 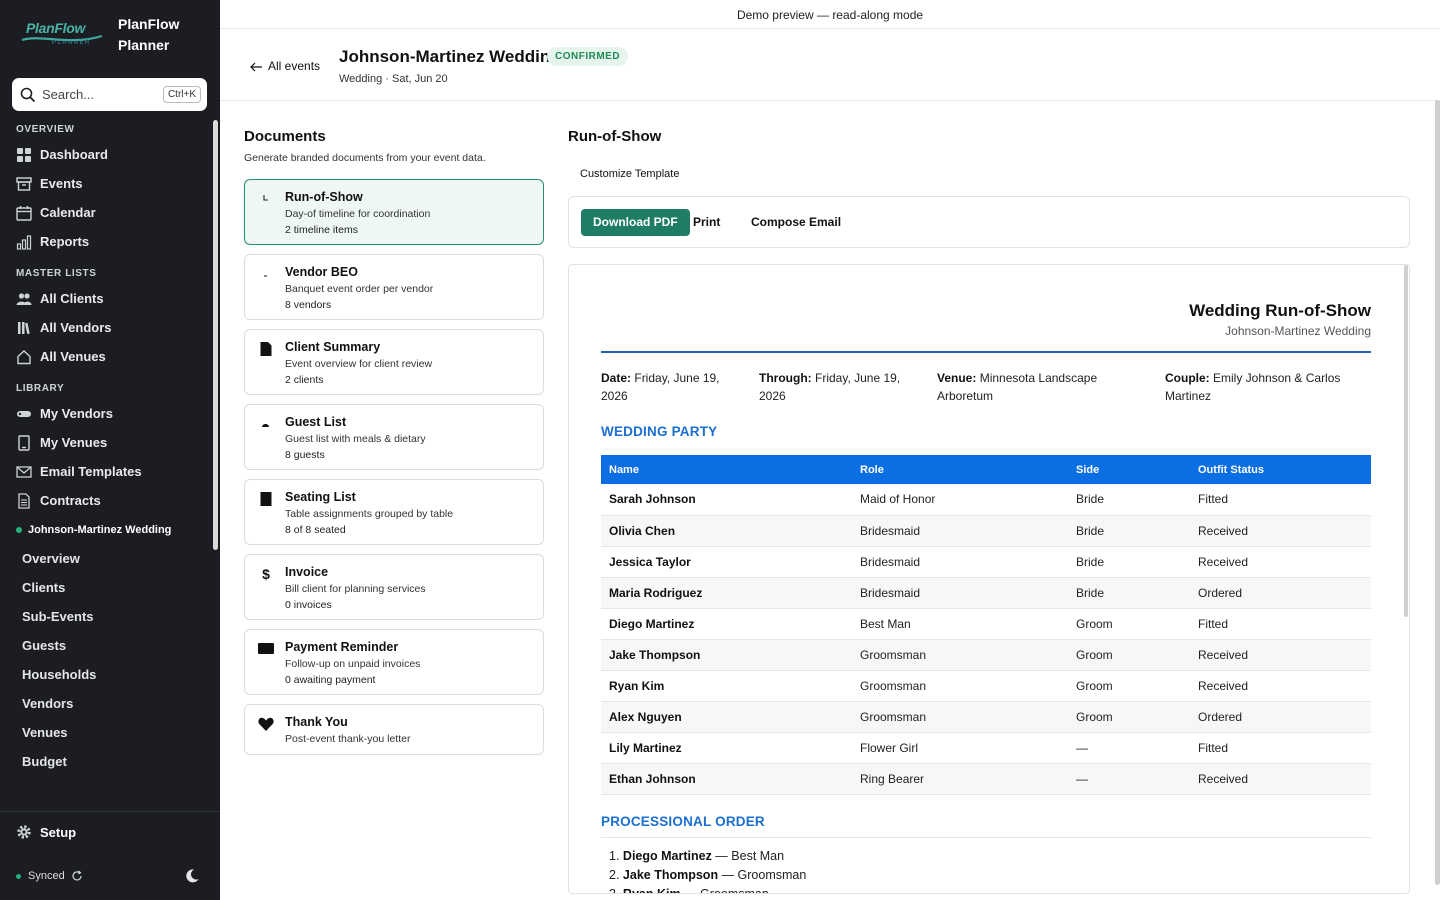 I want to click on doc-card-title: Guest List, so click(x=316, y=422).